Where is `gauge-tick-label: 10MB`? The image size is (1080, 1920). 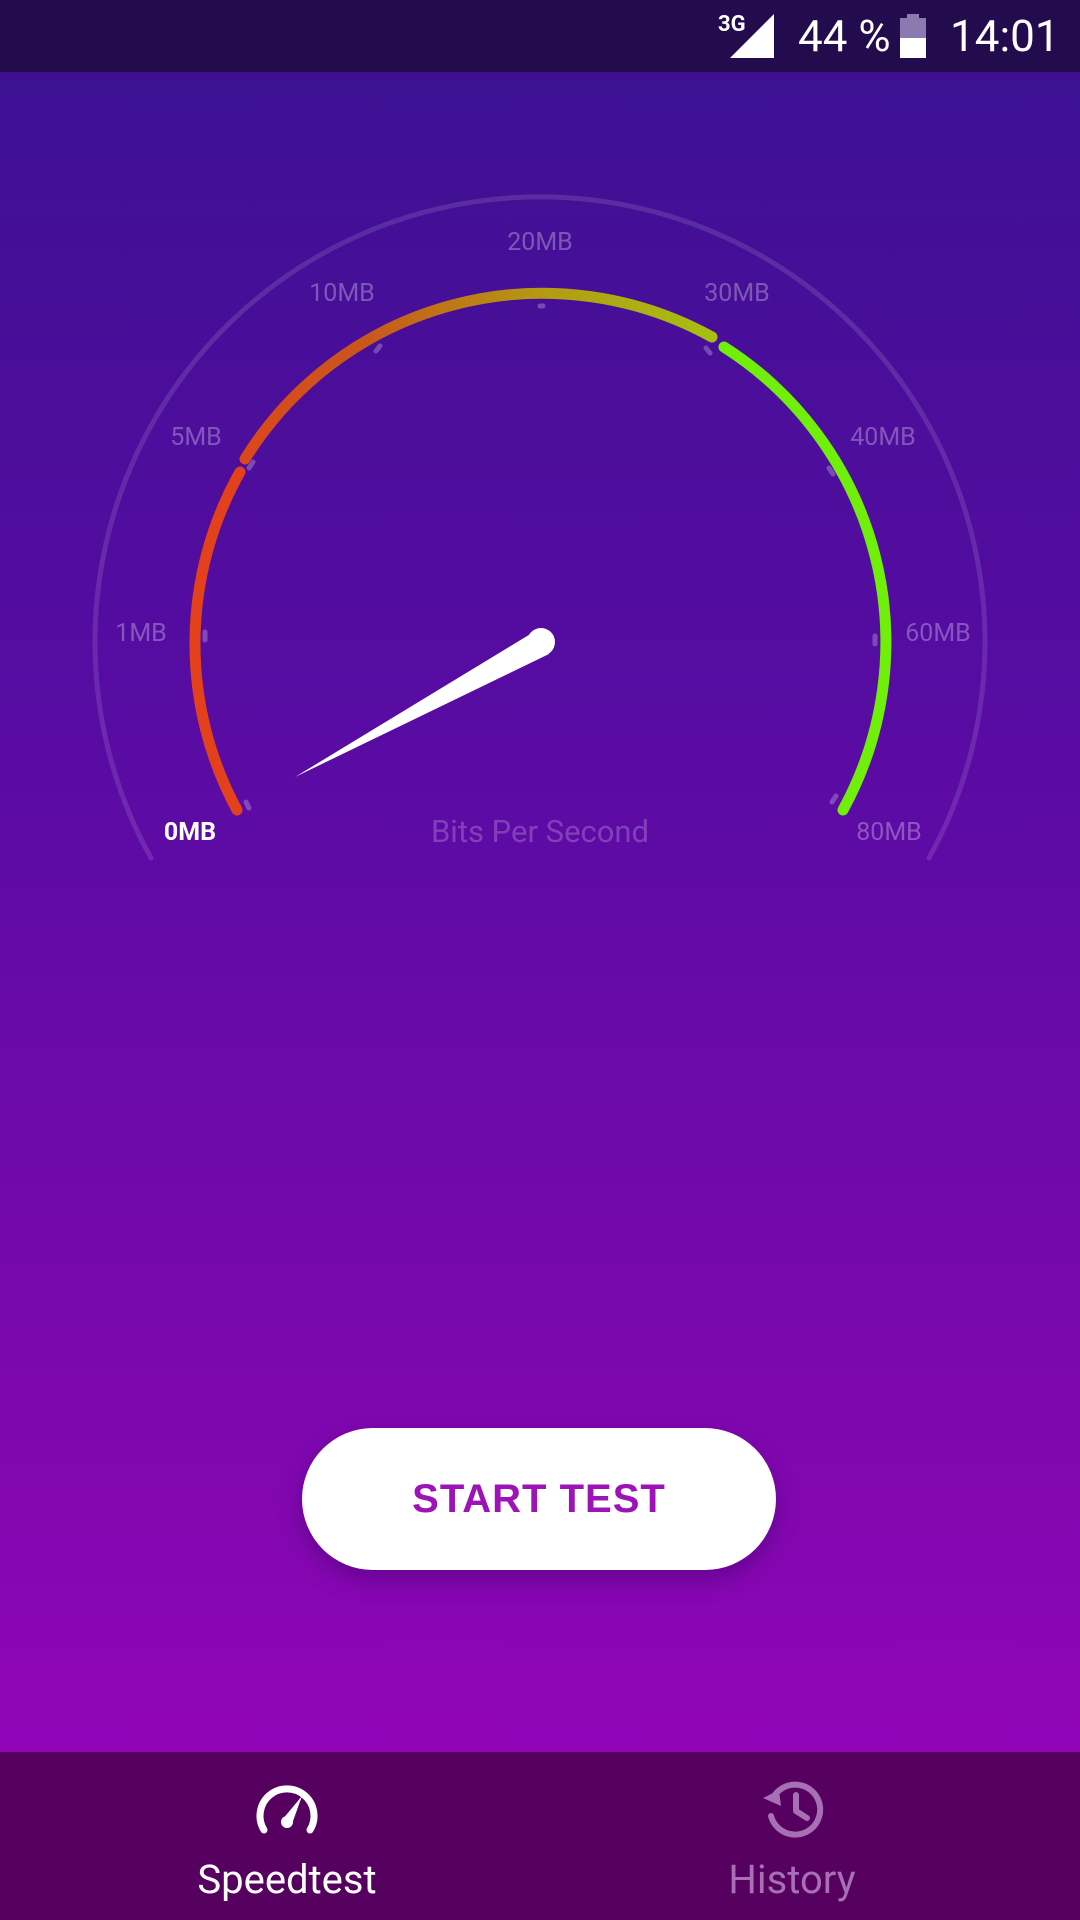 gauge-tick-label: 10MB is located at coordinates (342, 293).